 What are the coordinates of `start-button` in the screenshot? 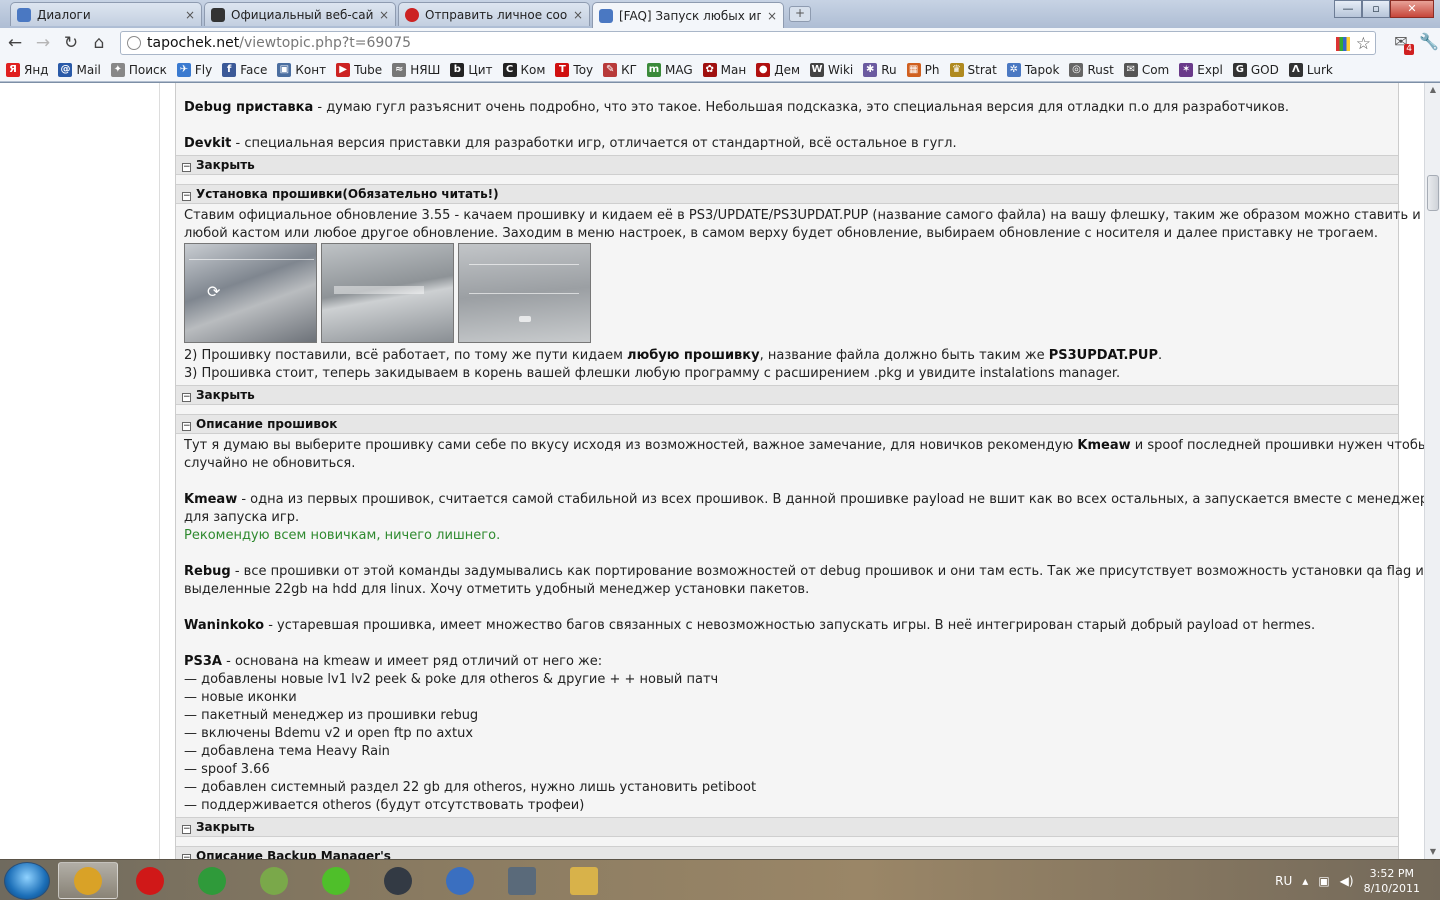 It's located at (27, 881).